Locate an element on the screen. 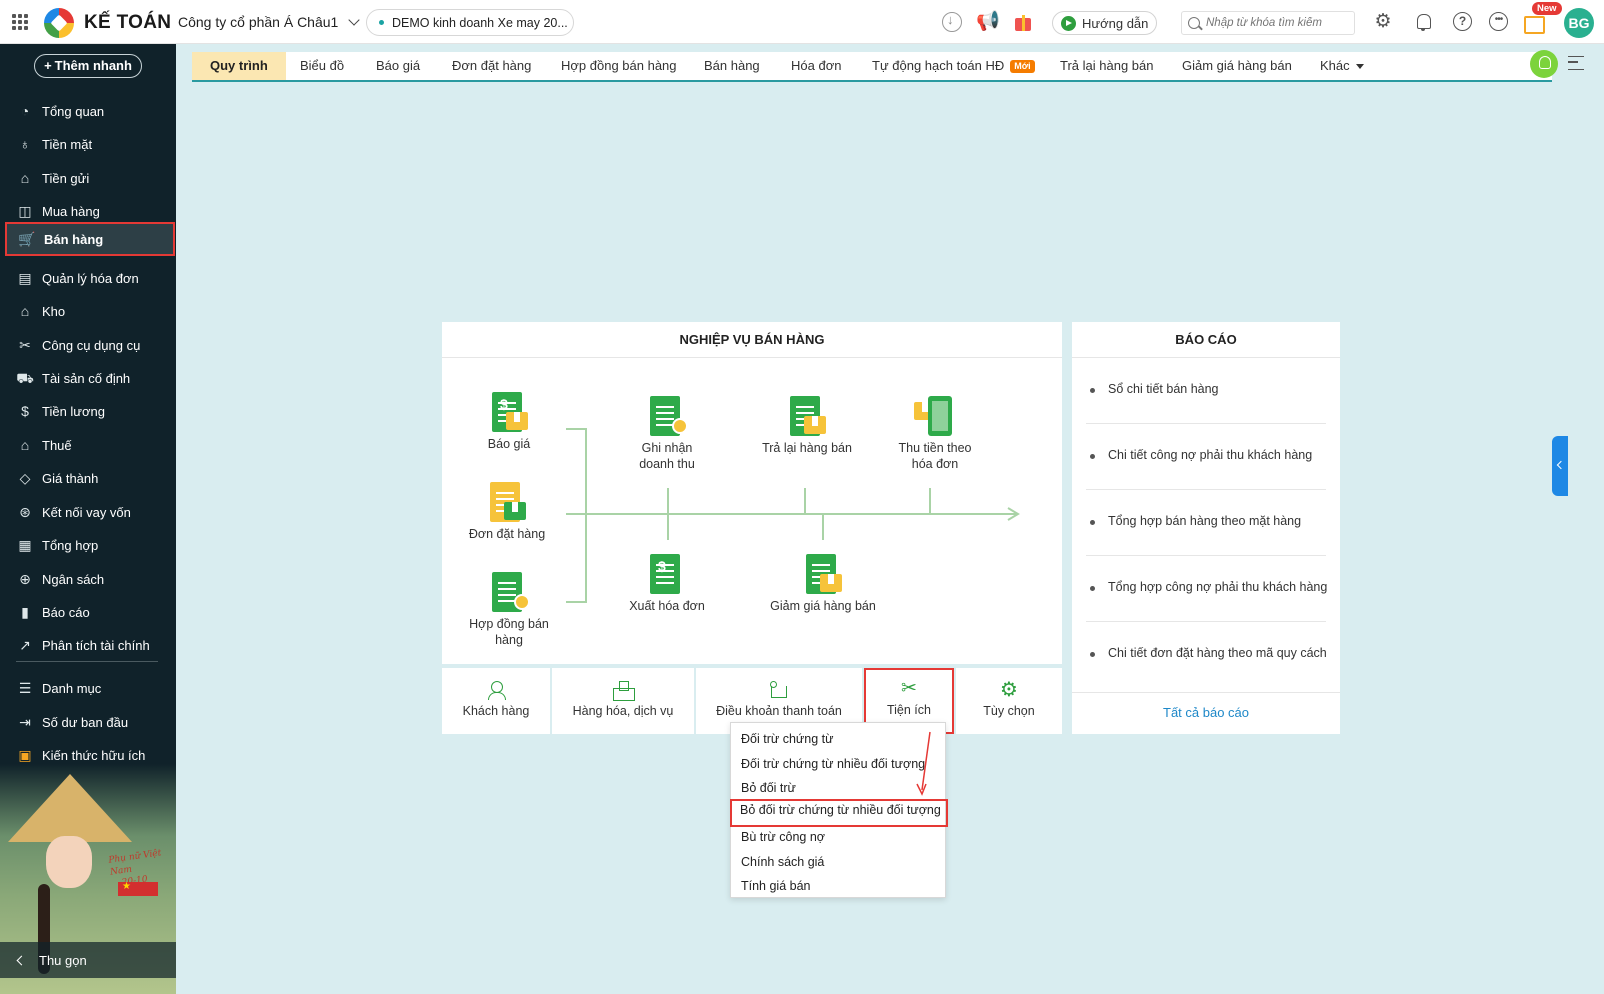 The height and width of the screenshot is (994, 1604). report-item: Chi tiết đơn đặt hàng theo mã quy cách is located at coordinates (1206, 655).